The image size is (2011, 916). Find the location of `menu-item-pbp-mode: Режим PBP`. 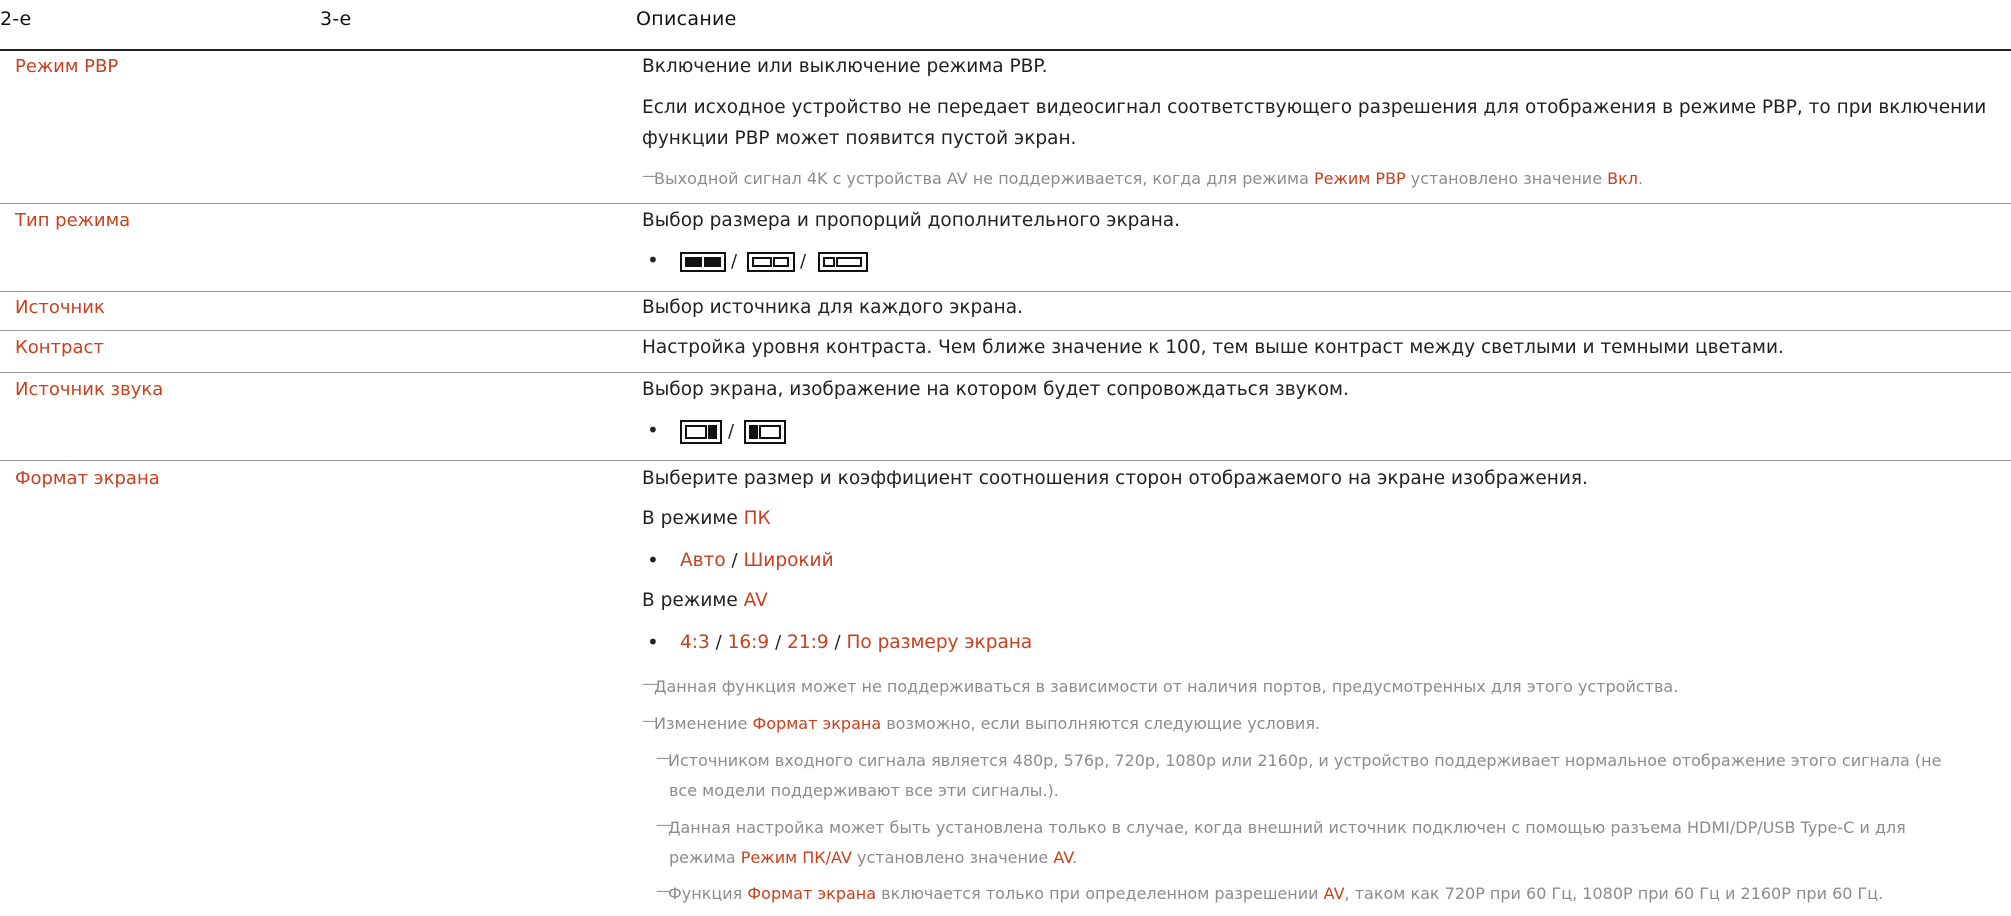

menu-item-pbp-mode: Режим PBP is located at coordinates (66, 66).